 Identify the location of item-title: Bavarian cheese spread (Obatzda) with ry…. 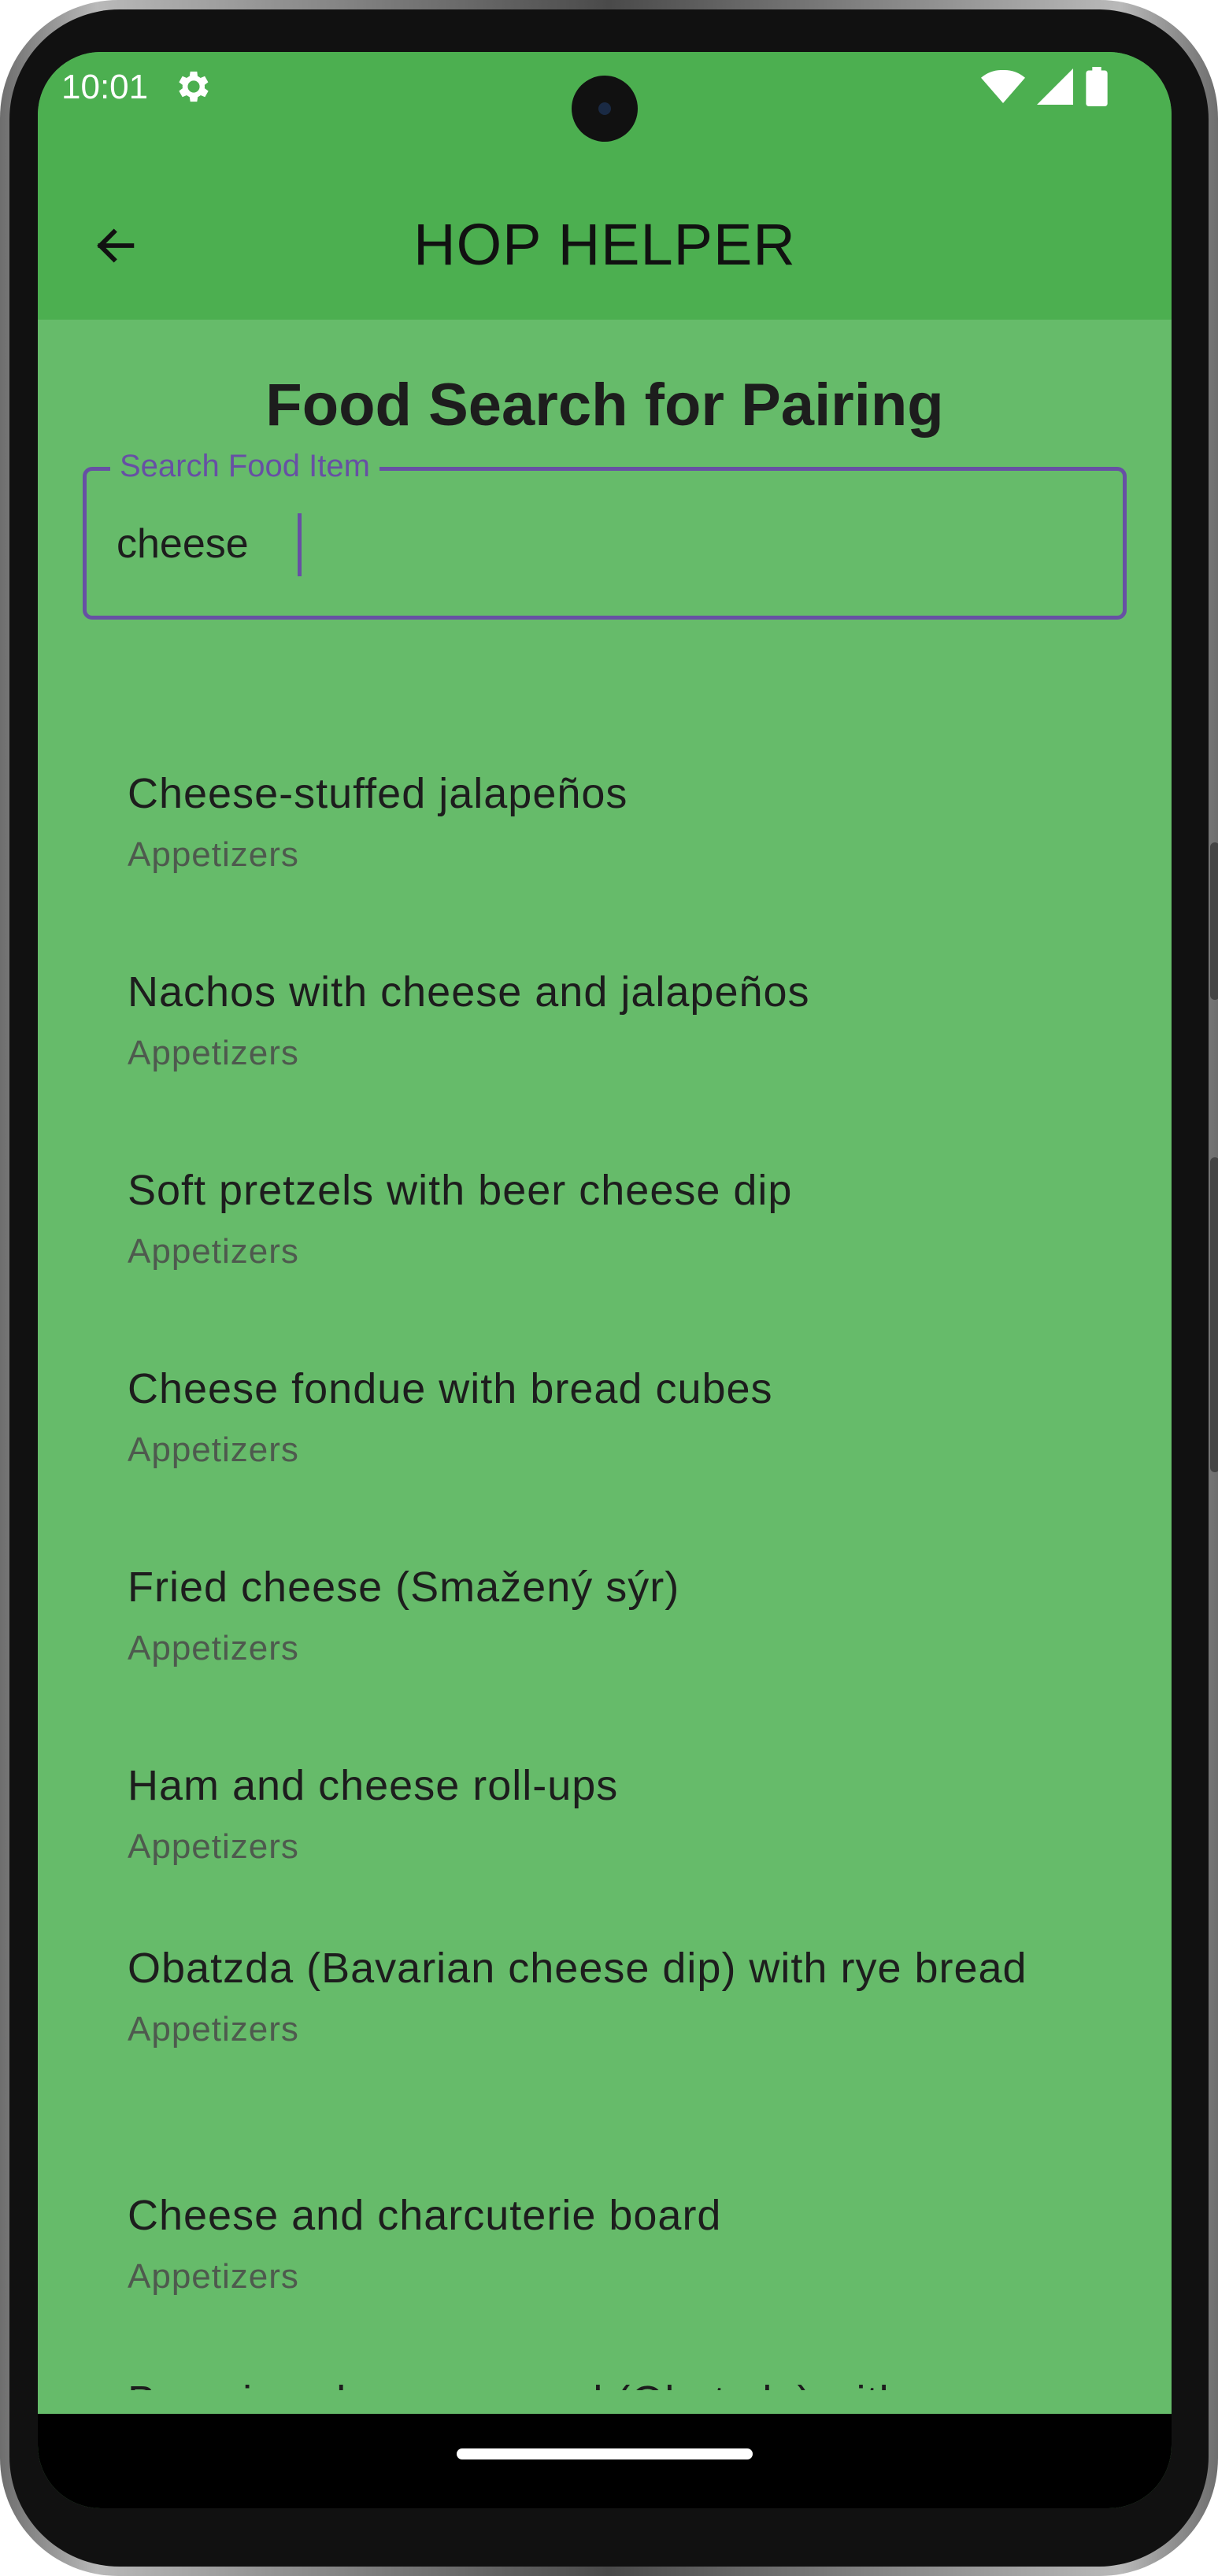
(584, 2379).